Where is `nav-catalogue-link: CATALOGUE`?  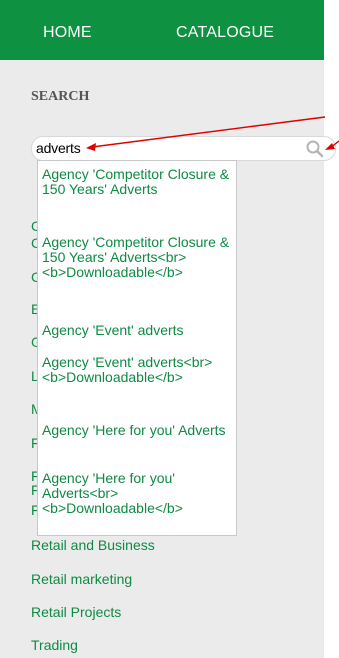 nav-catalogue-link: CATALOGUE is located at coordinates (225, 33).